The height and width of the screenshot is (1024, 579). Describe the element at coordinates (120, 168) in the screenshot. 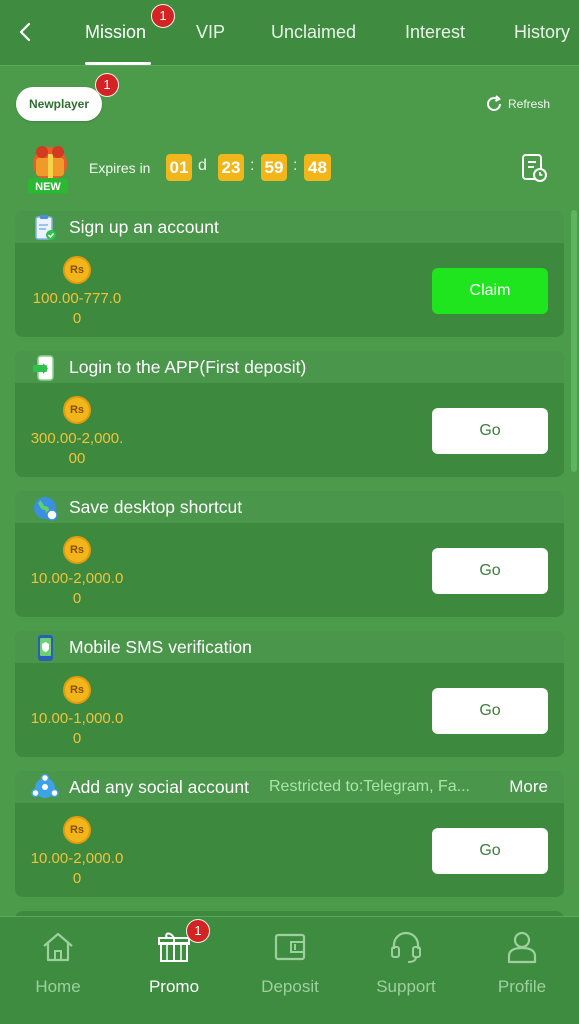

I see `expires-label: Expires in` at that location.